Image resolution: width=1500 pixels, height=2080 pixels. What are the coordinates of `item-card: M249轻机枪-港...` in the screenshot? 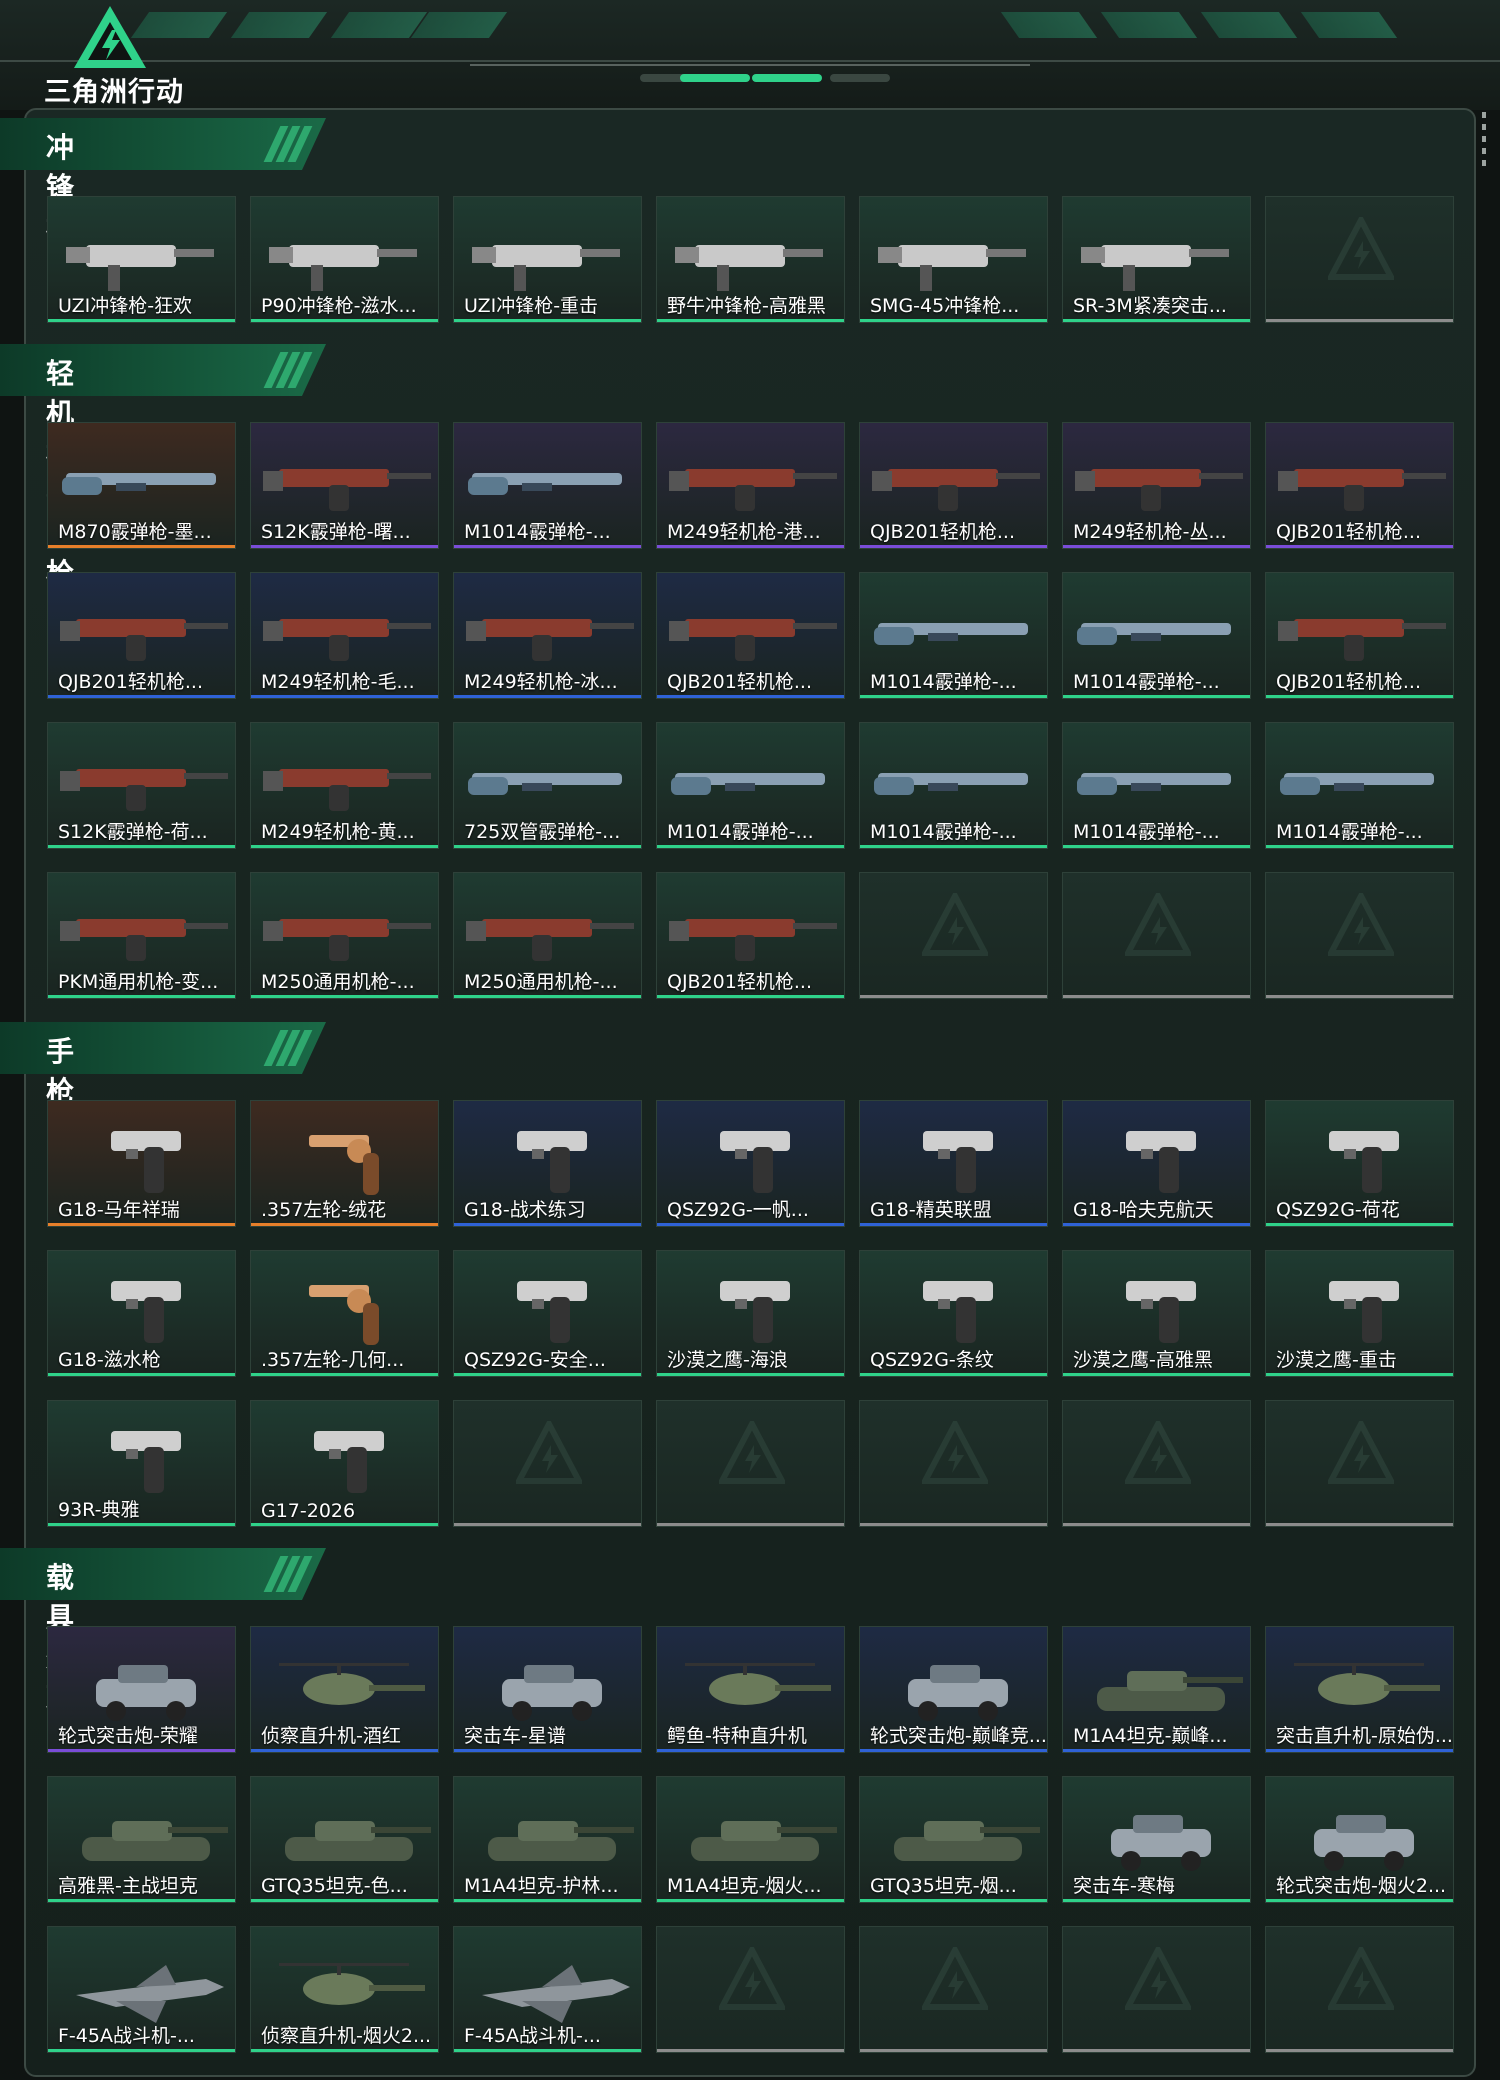 It's located at (750, 485).